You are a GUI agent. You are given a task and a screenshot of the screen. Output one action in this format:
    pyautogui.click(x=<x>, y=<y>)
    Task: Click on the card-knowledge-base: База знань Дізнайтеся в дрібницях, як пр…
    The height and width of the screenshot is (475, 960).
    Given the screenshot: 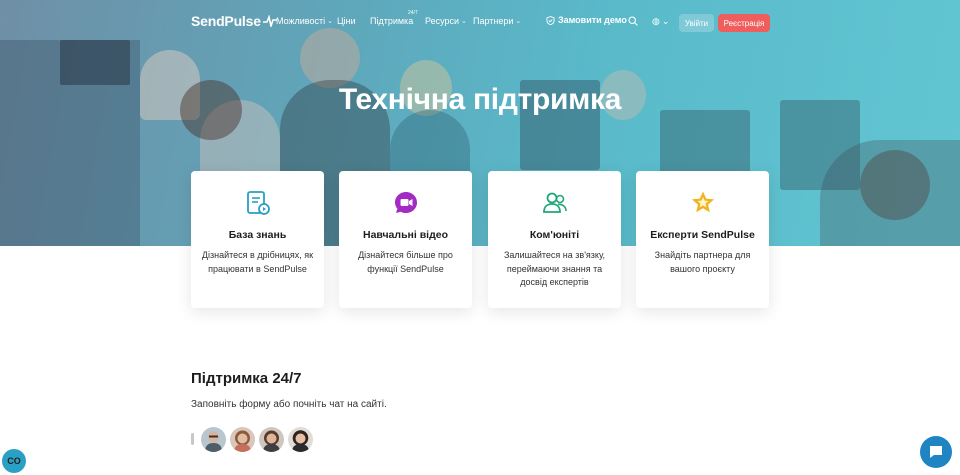 What is the action you would take?
    pyautogui.click(x=257, y=239)
    